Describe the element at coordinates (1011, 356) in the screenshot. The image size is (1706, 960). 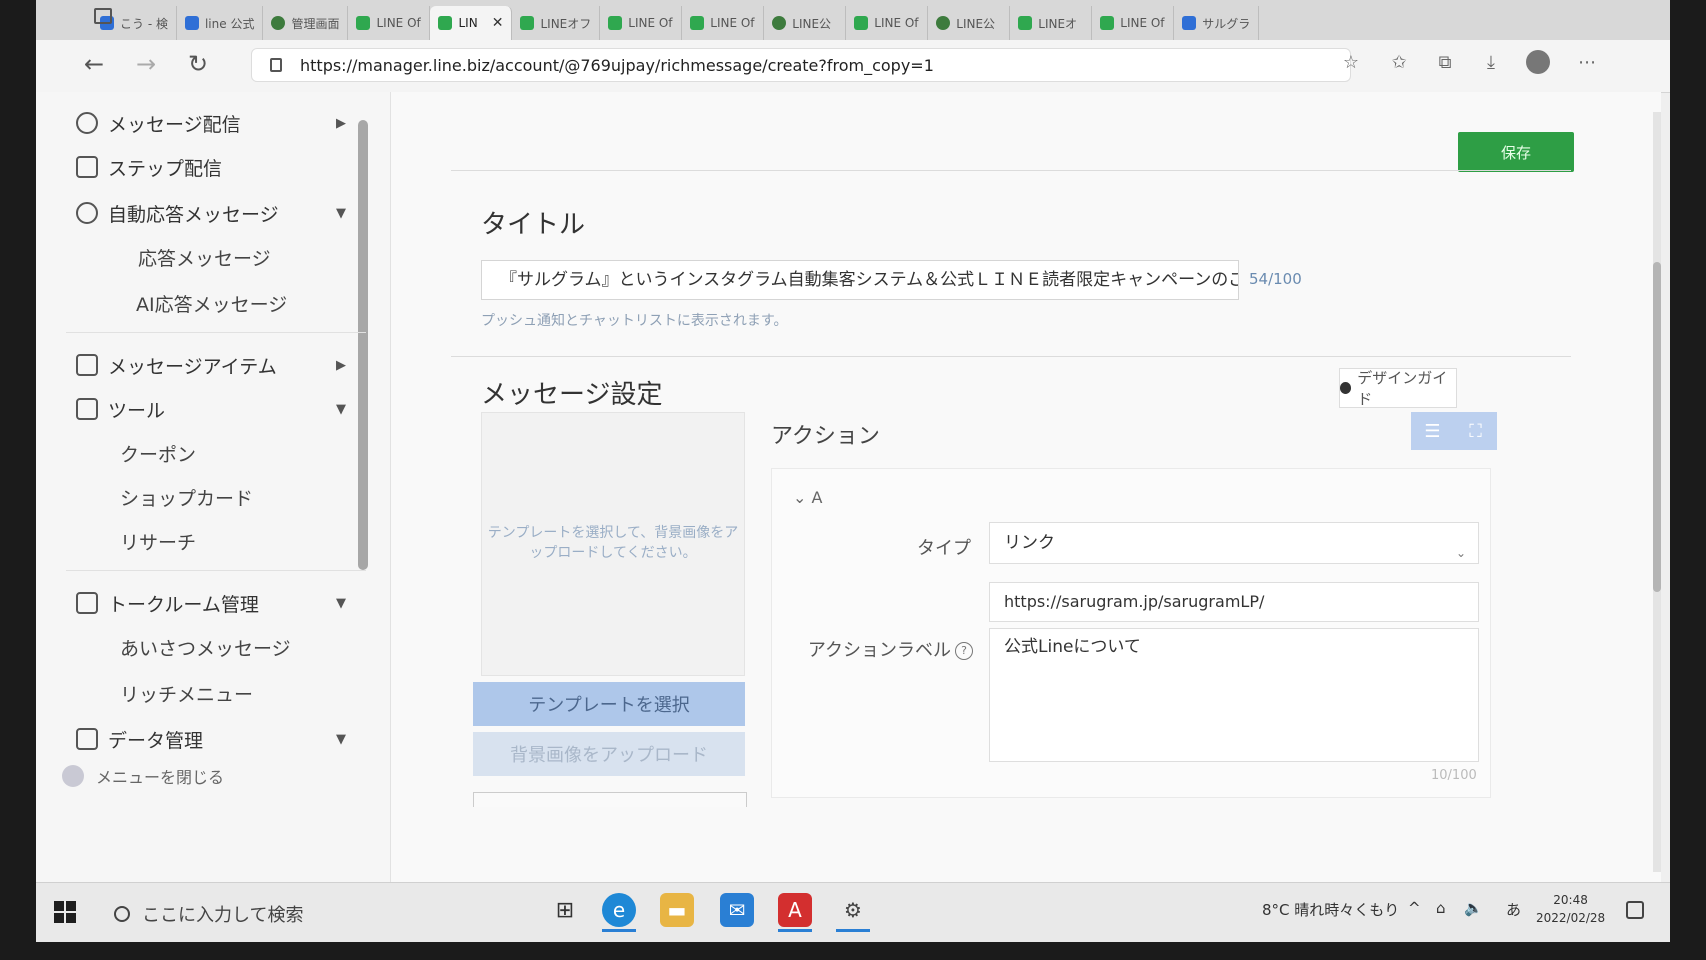
I see `divider` at that location.